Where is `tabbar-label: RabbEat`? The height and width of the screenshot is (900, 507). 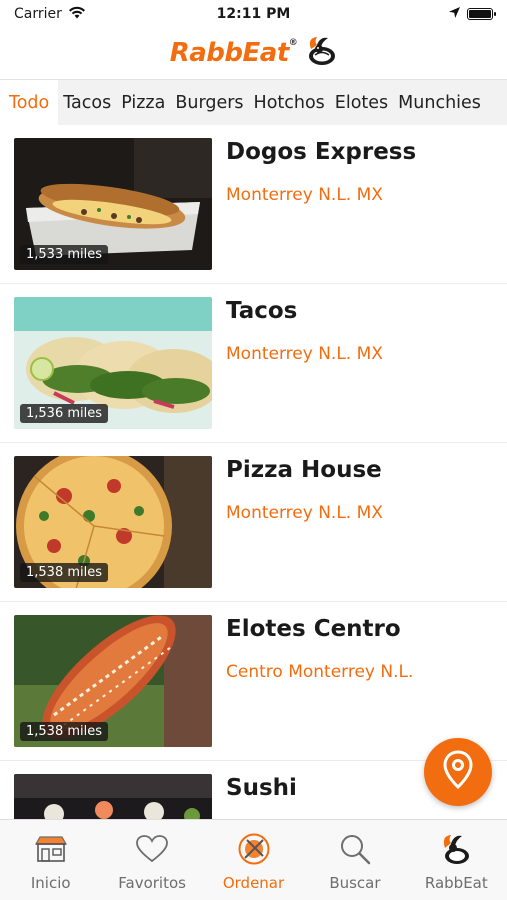
tabbar-label: RabbEat is located at coordinates (456, 883).